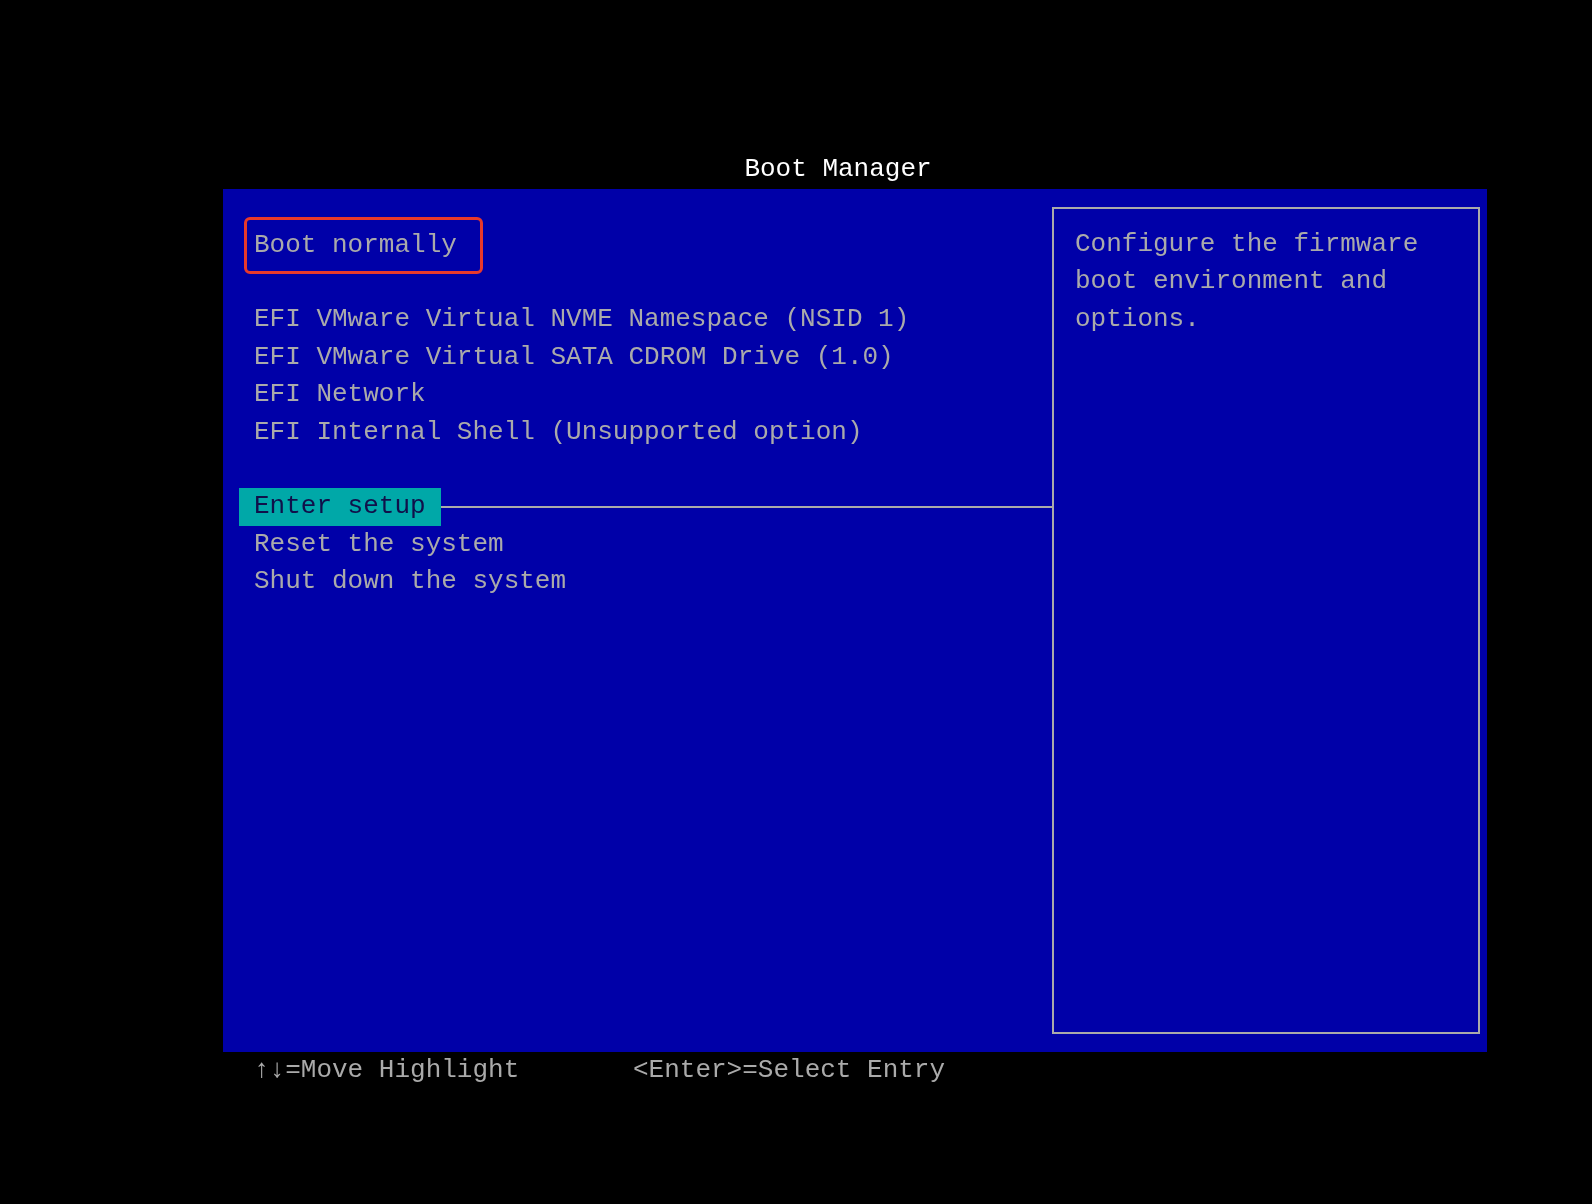  What do you see at coordinates (582, 320) in the screenshot?
I see `boot-menu-item: EFI VMware Virtual NVME Namespace (NSID 1)` at bounding box center [582, 320].